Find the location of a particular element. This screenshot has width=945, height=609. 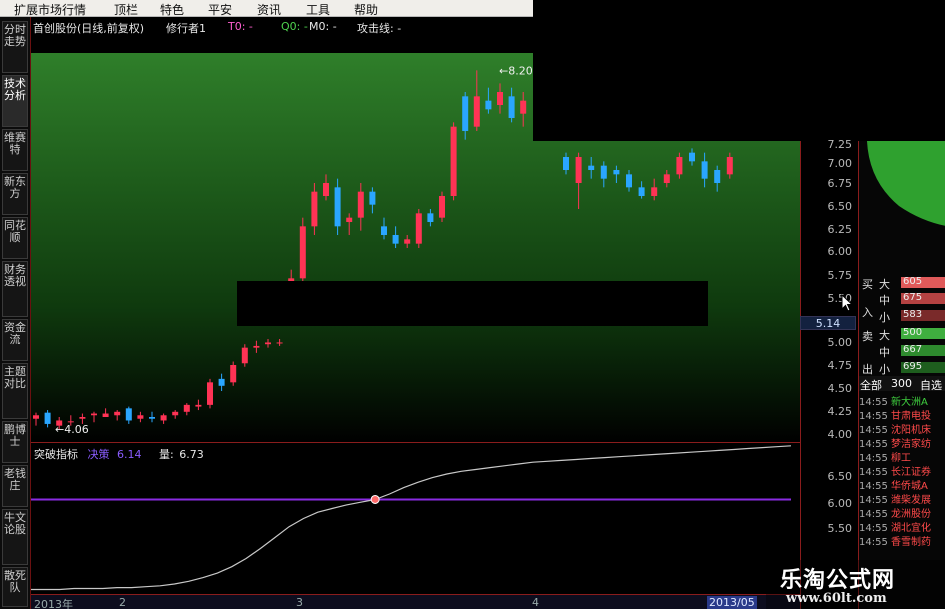

price-tick: 4.00 is located at coordinates (840, 434).